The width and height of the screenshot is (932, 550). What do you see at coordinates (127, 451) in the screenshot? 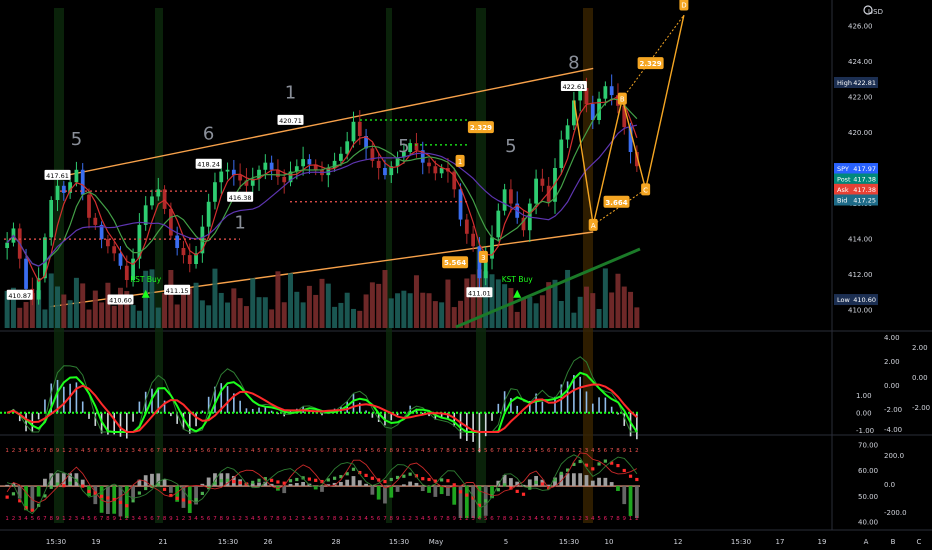
I see `td-count: 2` at bounding box center [127, 451].